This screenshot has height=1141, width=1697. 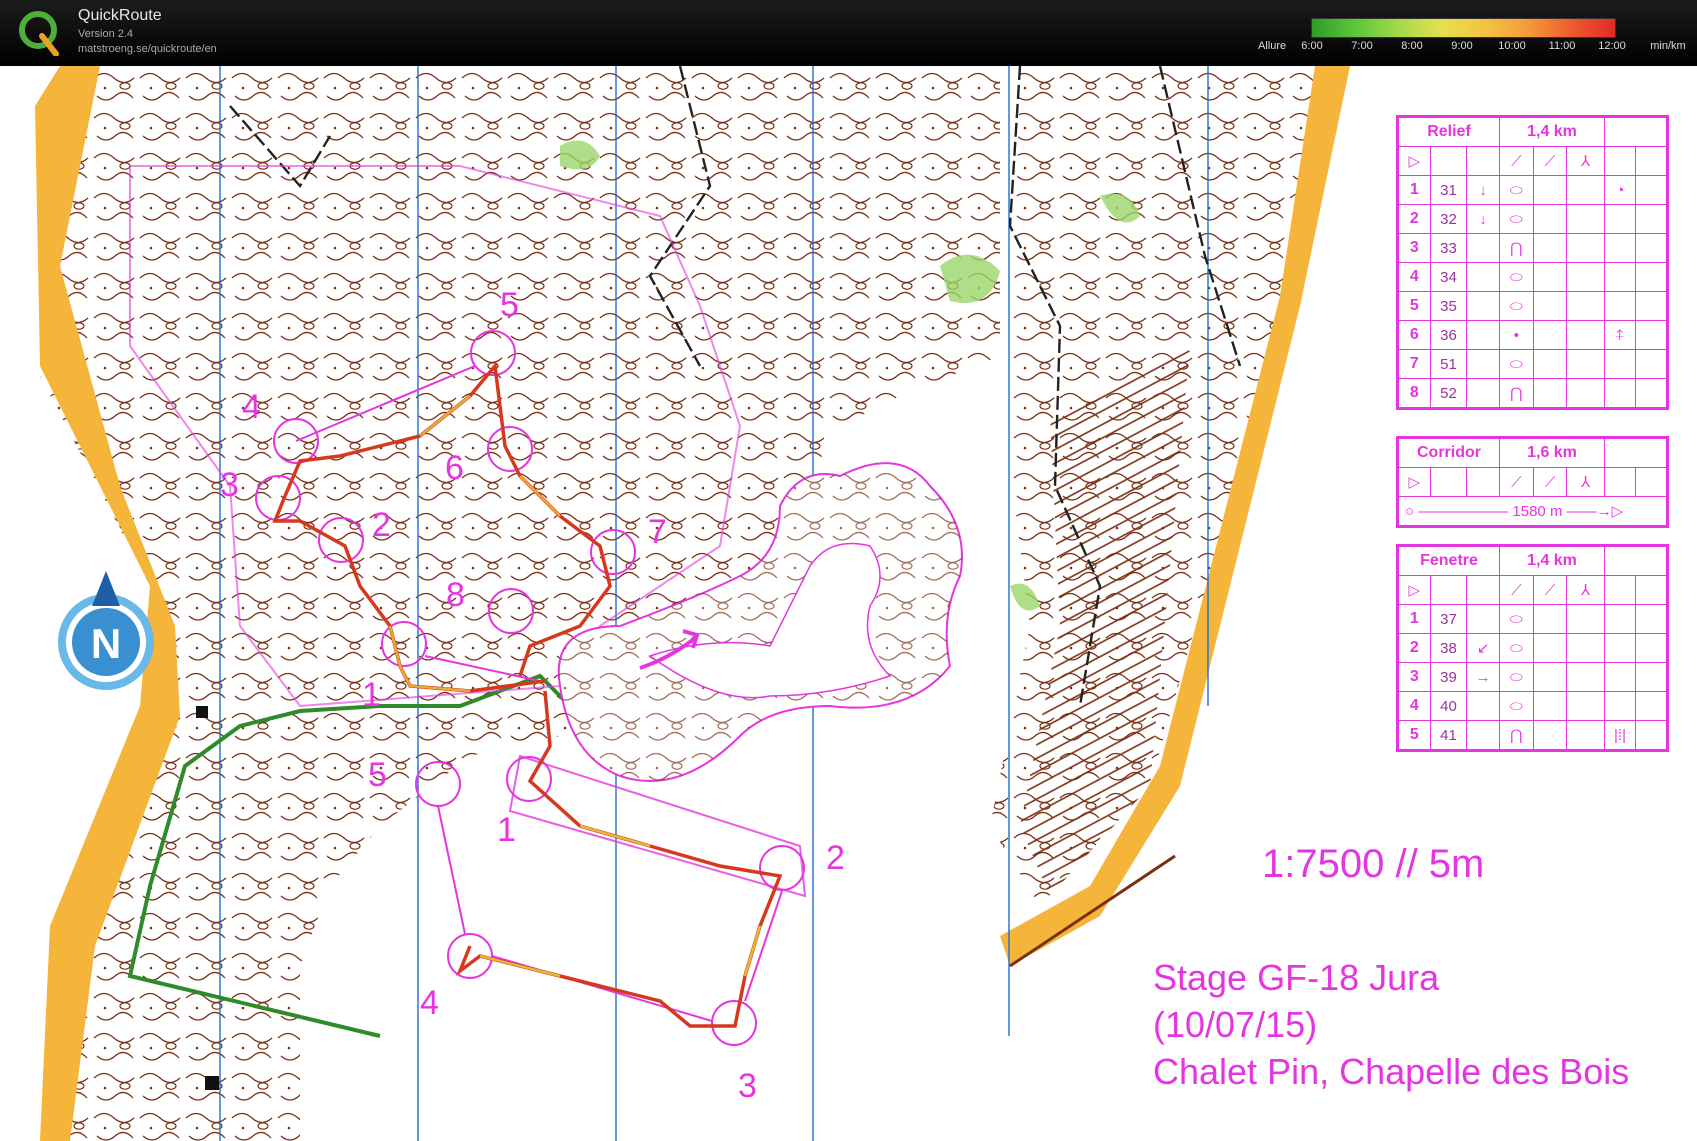 I want to click on control-label: 7, so click(x=657, y=532).